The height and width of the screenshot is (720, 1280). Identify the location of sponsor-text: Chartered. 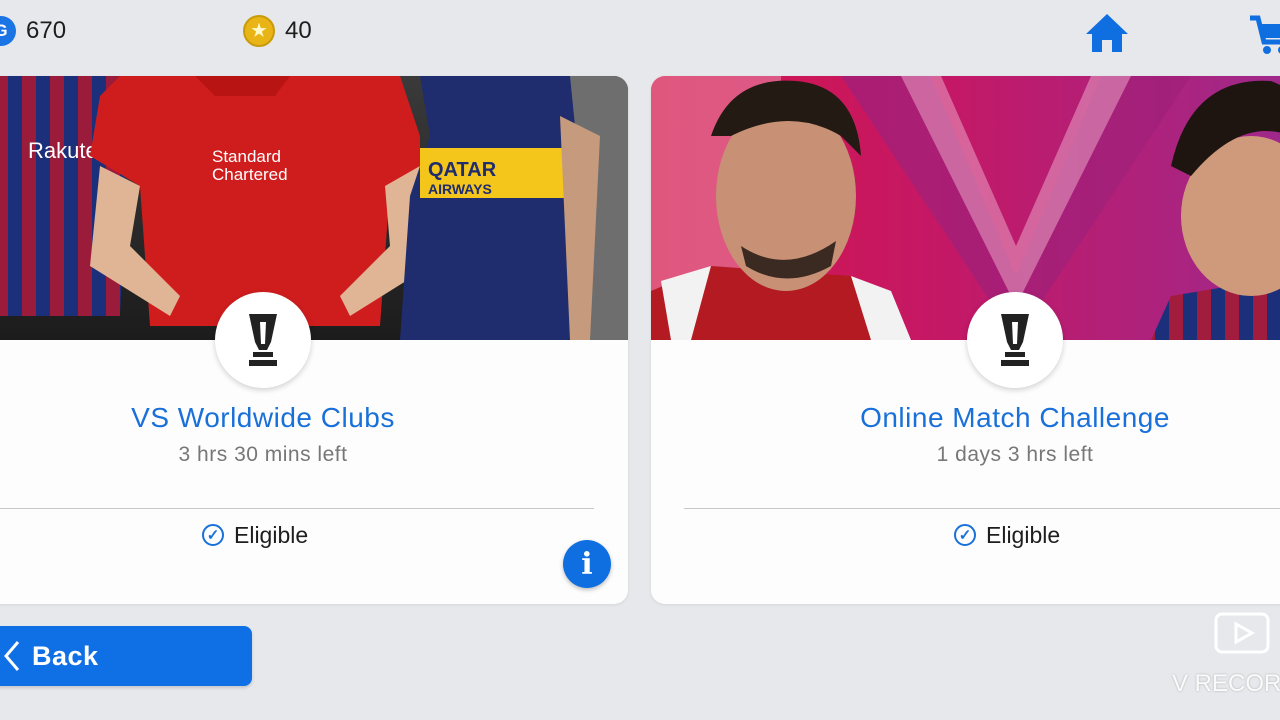
(250, 174).